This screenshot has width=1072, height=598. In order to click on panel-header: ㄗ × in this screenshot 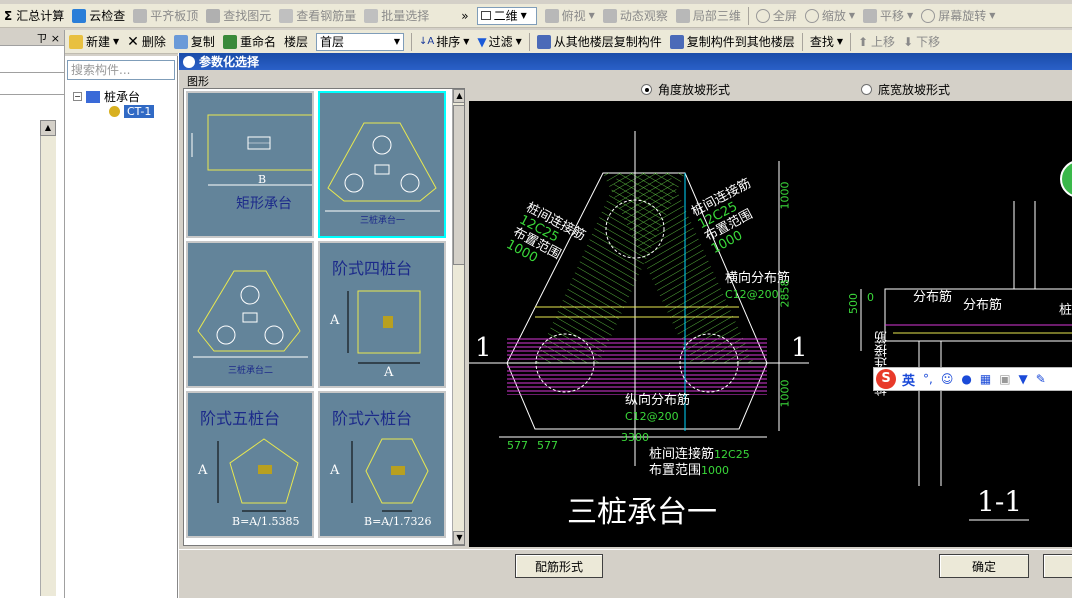, I will do `click(32, 38)`.